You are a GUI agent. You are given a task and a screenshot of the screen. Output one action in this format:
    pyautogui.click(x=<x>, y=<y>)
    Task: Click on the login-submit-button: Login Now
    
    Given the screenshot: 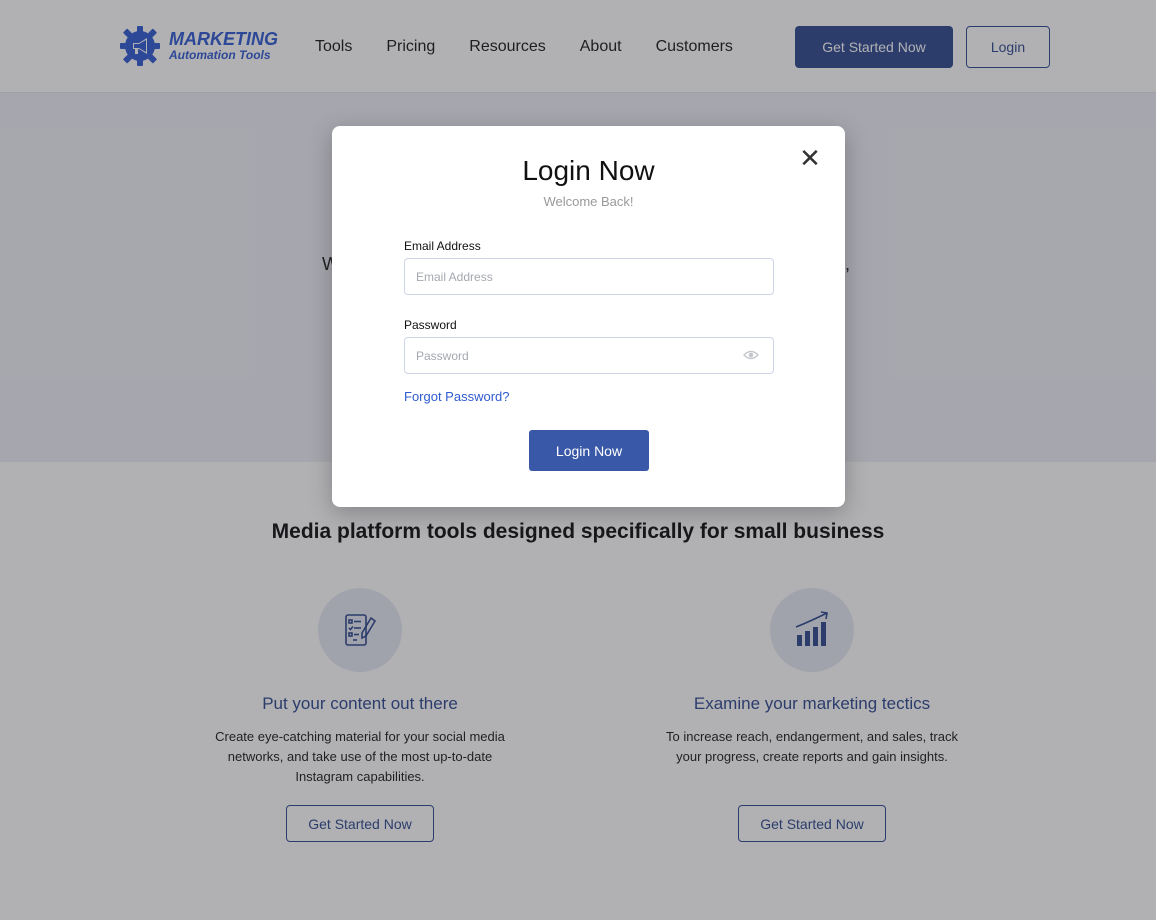 What is the action you would take?
    pyautogui.click(x=589, y=450)
    